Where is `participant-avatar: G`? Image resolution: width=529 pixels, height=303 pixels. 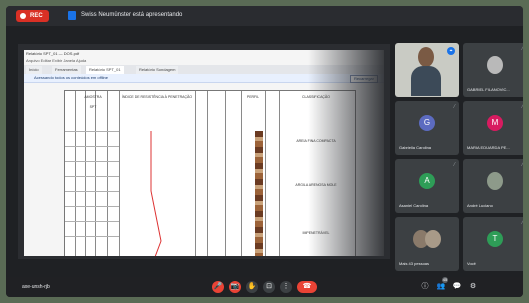
participant-avatar: G is located at coordinates (427, 123).